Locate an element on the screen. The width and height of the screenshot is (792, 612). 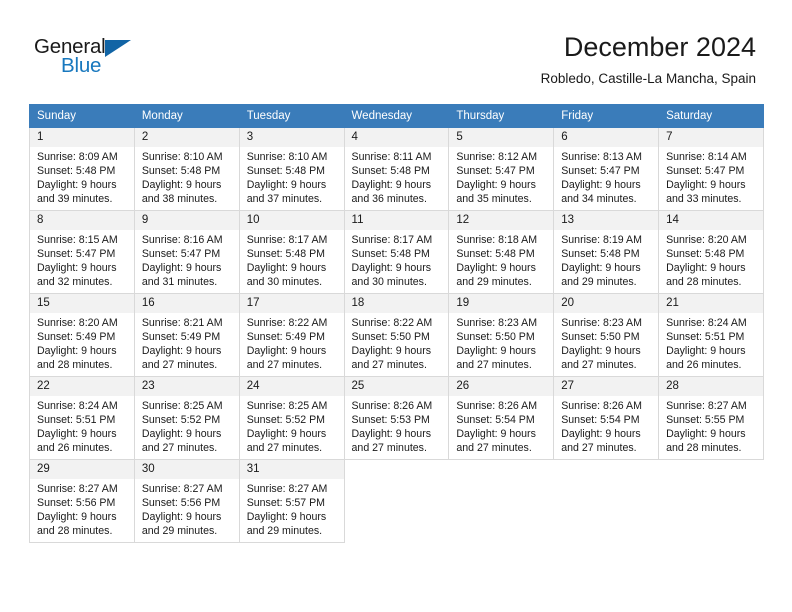
day-number: 1 is located at coordinates (82, 137).